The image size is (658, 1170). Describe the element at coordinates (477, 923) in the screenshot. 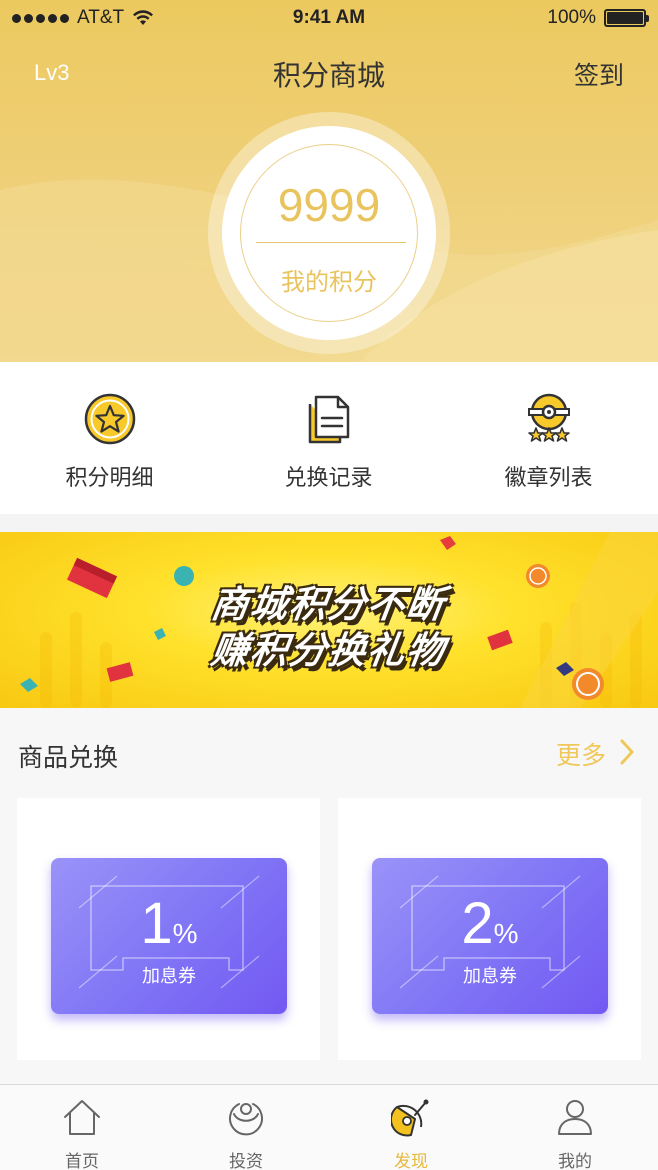

I see `coupon-value: 2` at that location.